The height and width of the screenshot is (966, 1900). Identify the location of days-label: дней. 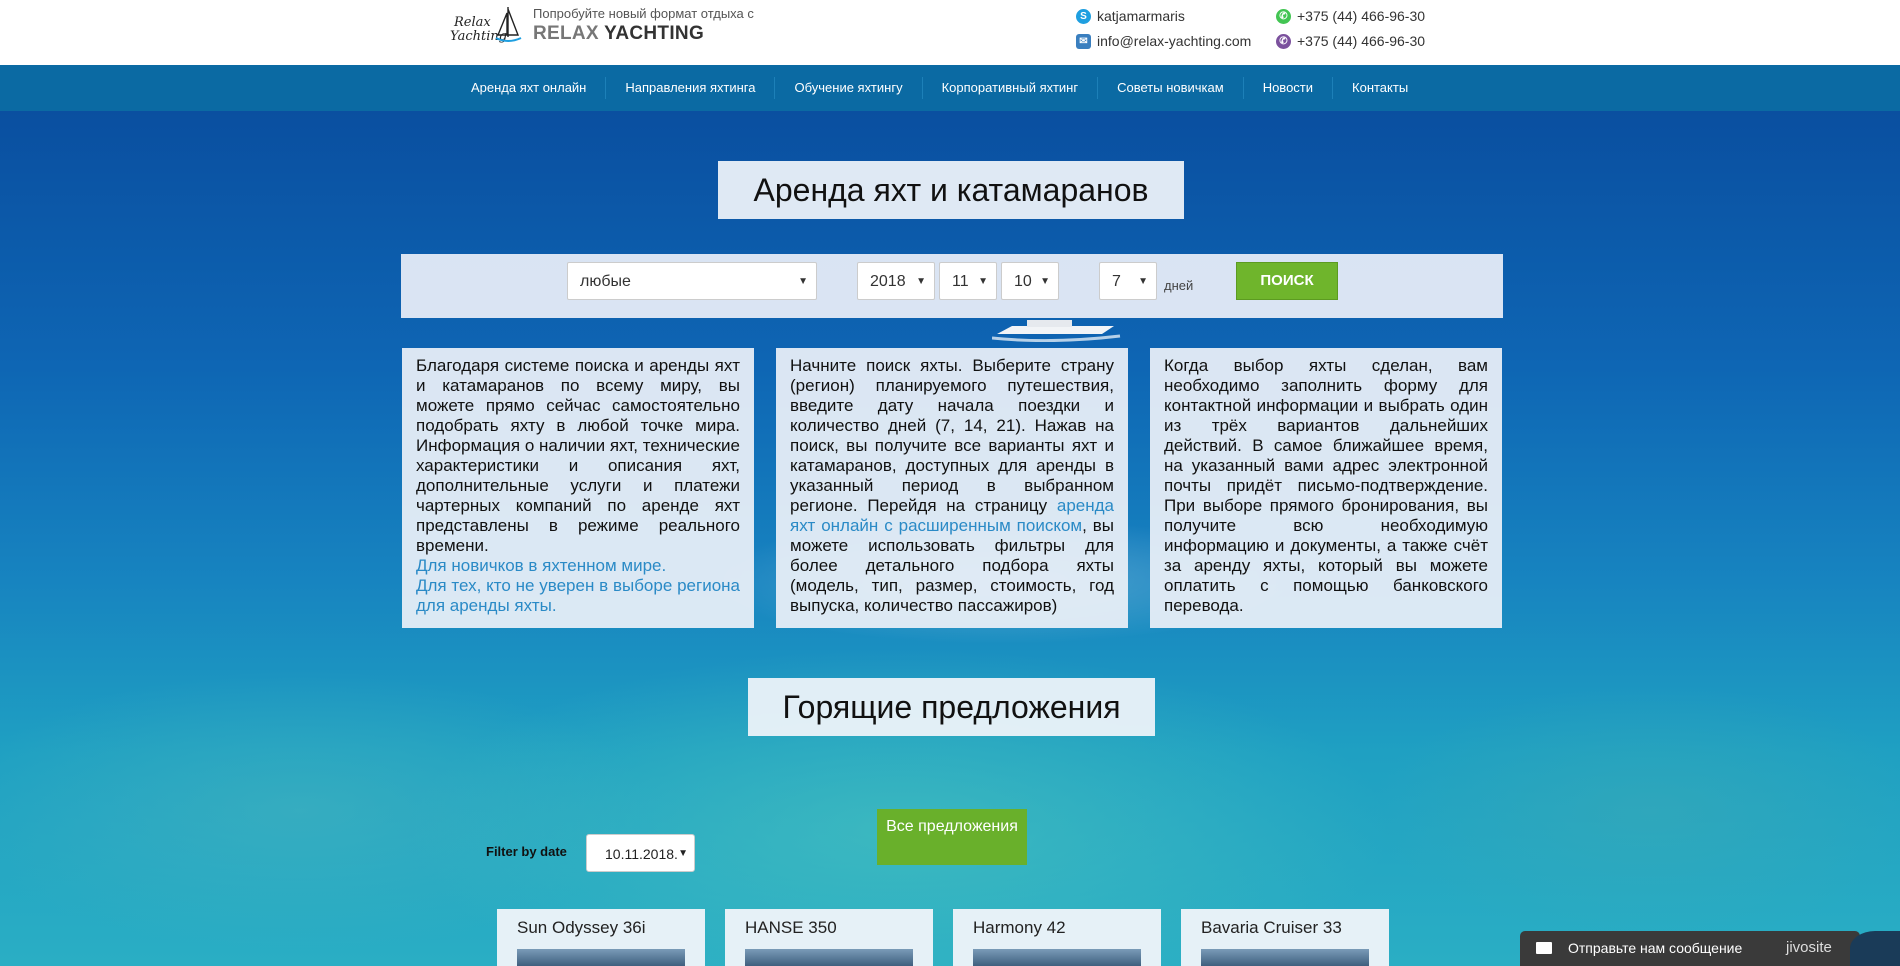
(1179, 285).